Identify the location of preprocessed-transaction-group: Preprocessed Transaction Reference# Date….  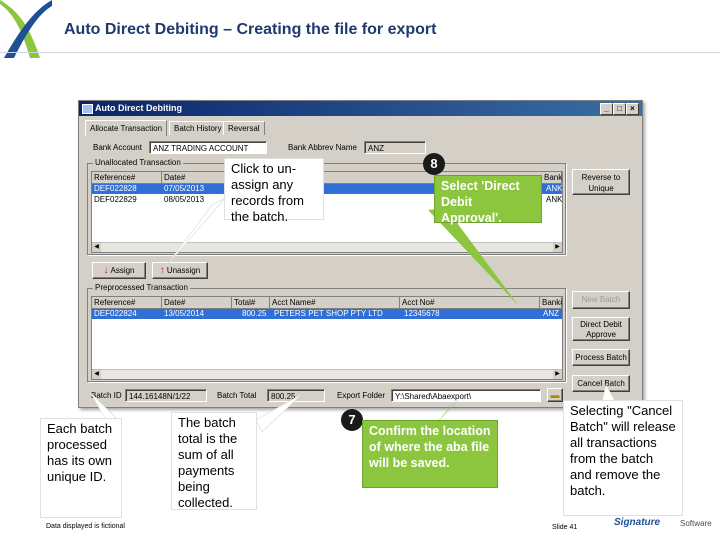
(326, 332).